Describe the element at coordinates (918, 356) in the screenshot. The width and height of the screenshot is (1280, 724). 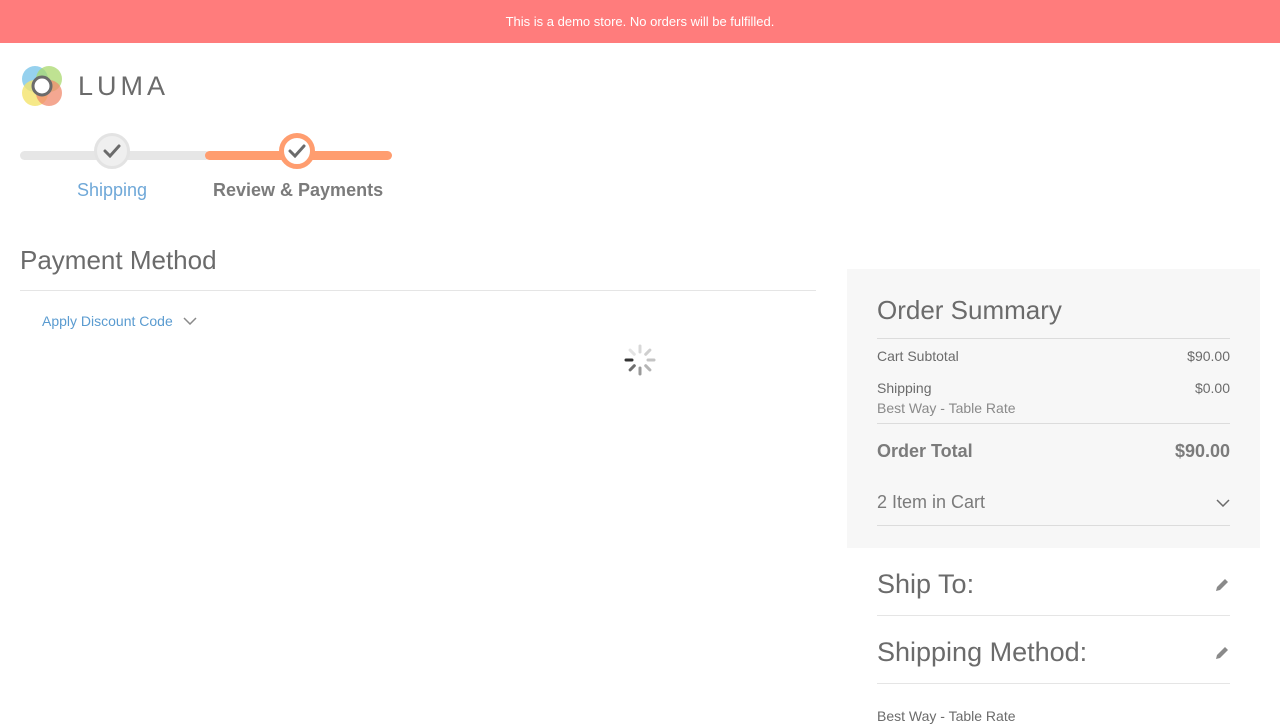
I see `cart-subtotal-label: Cart Subtotal` at that location.